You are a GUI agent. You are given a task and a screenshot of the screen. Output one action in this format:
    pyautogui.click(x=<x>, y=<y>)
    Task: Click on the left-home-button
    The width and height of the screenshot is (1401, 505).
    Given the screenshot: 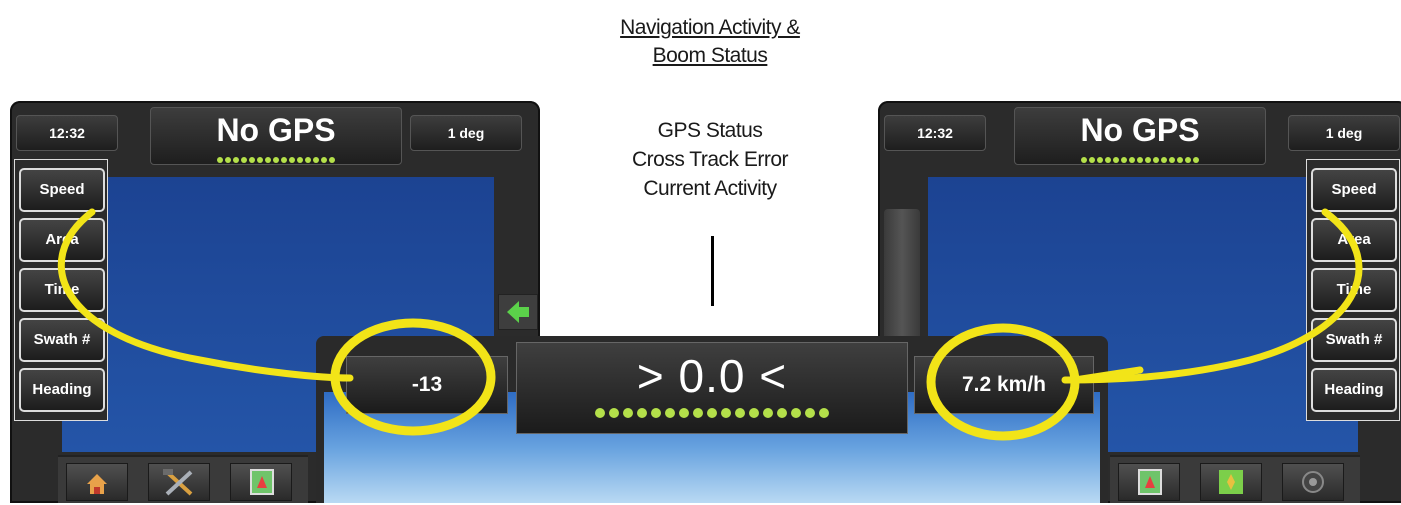 What is the action you would take?
    pyautogui.click(x=97, y=482)
    